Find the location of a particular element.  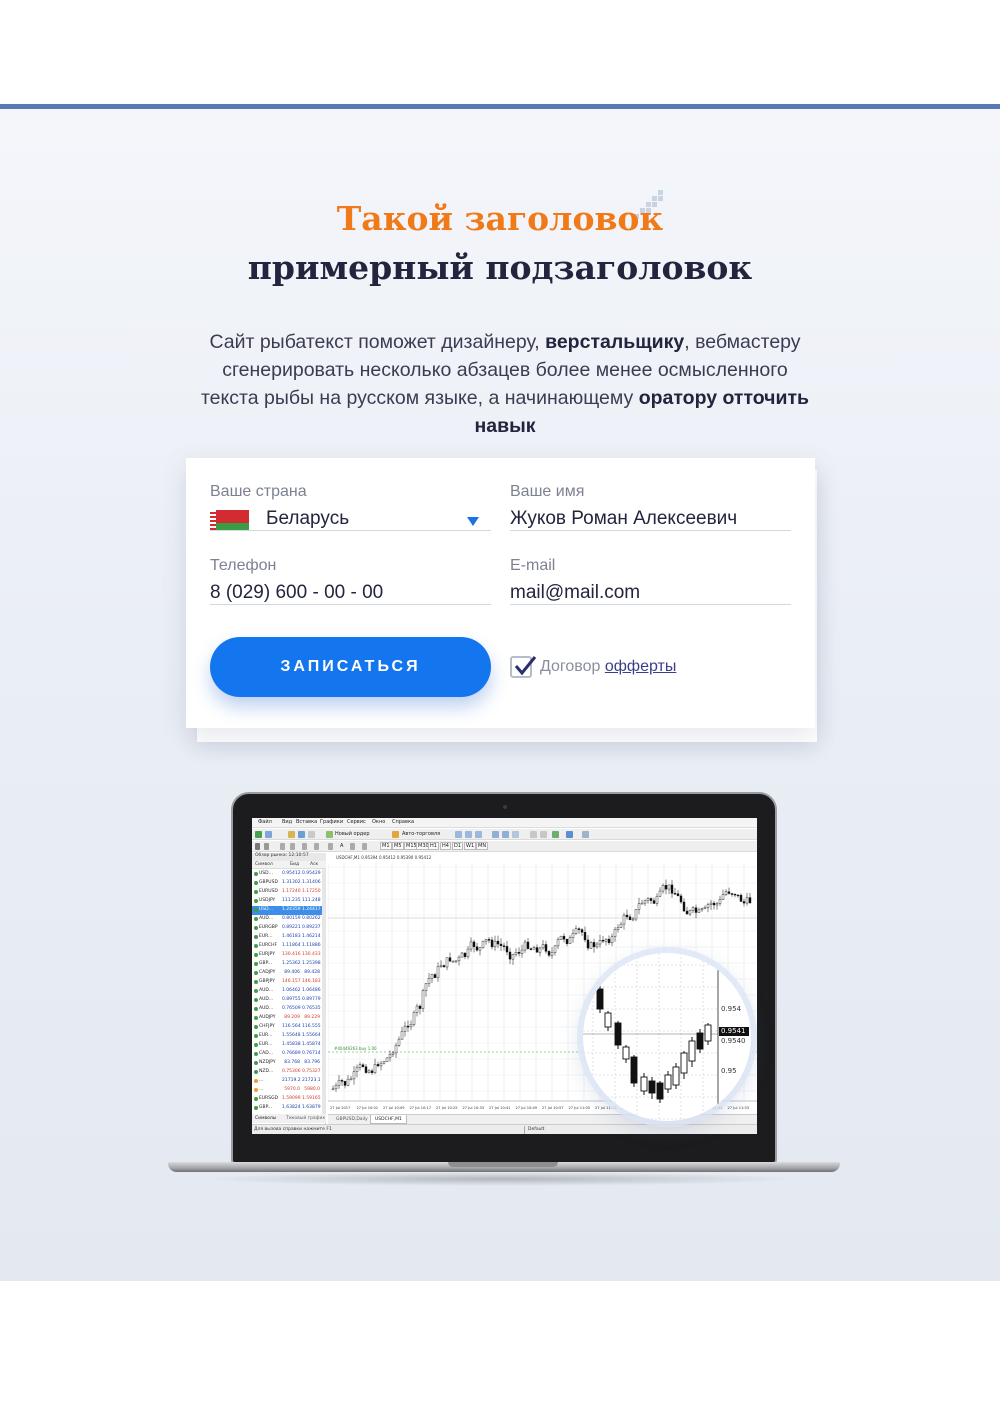

profiles-icon is located at coordinates (268, 834).